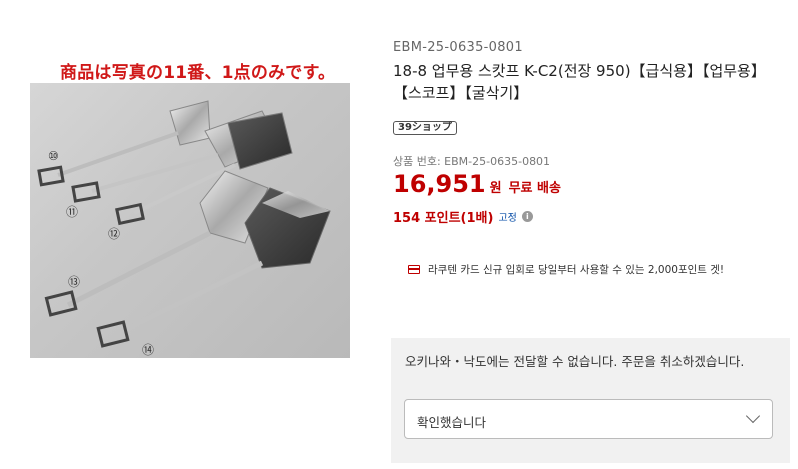  I want to click on points-row: 154 포인트(1배) 고정 i, so click(463, 216).